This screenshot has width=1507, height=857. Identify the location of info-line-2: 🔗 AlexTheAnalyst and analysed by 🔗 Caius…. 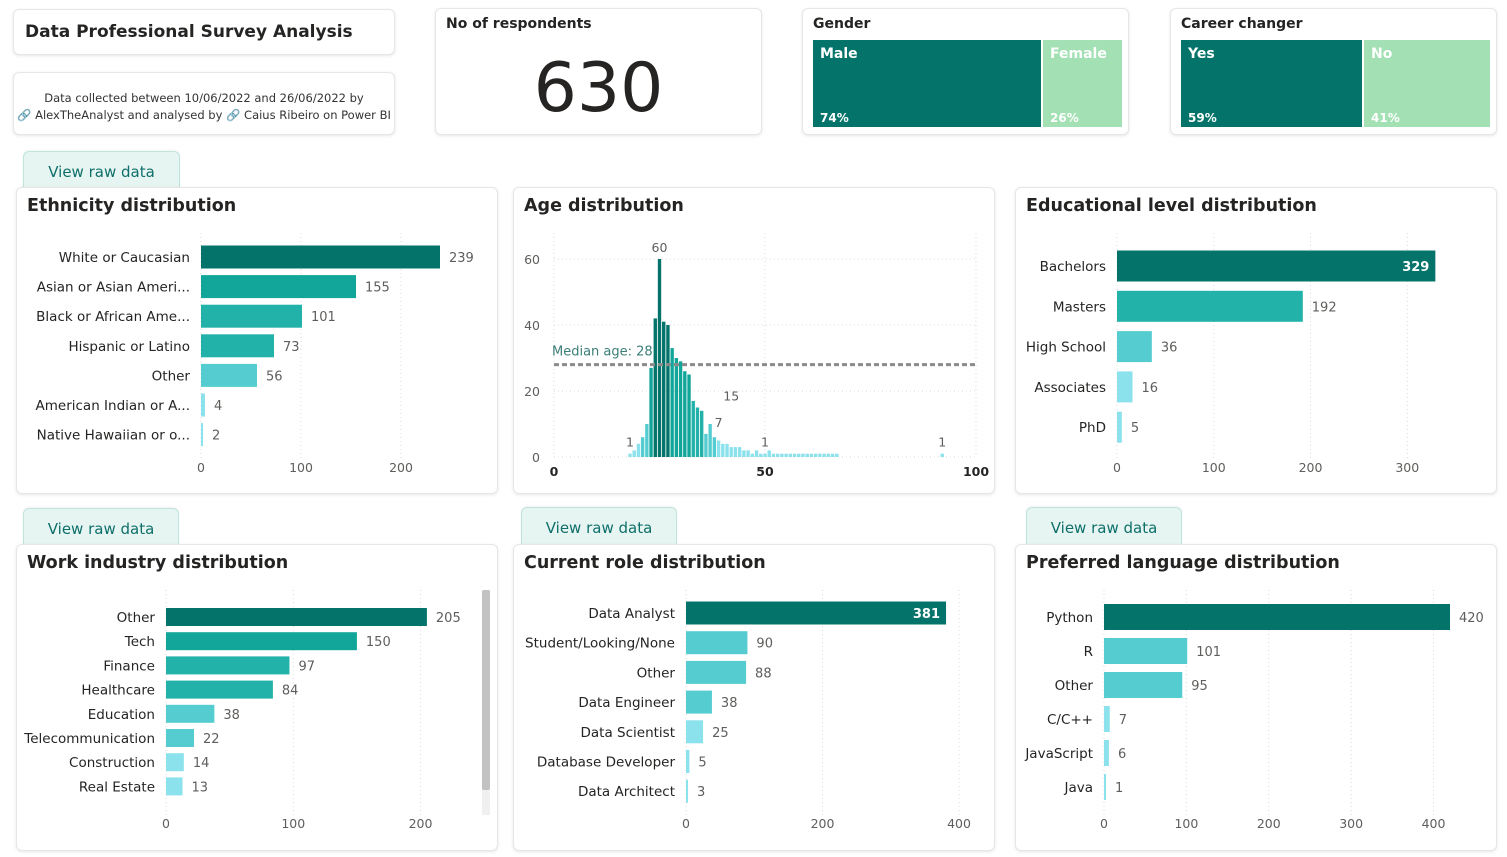
(204, 115).